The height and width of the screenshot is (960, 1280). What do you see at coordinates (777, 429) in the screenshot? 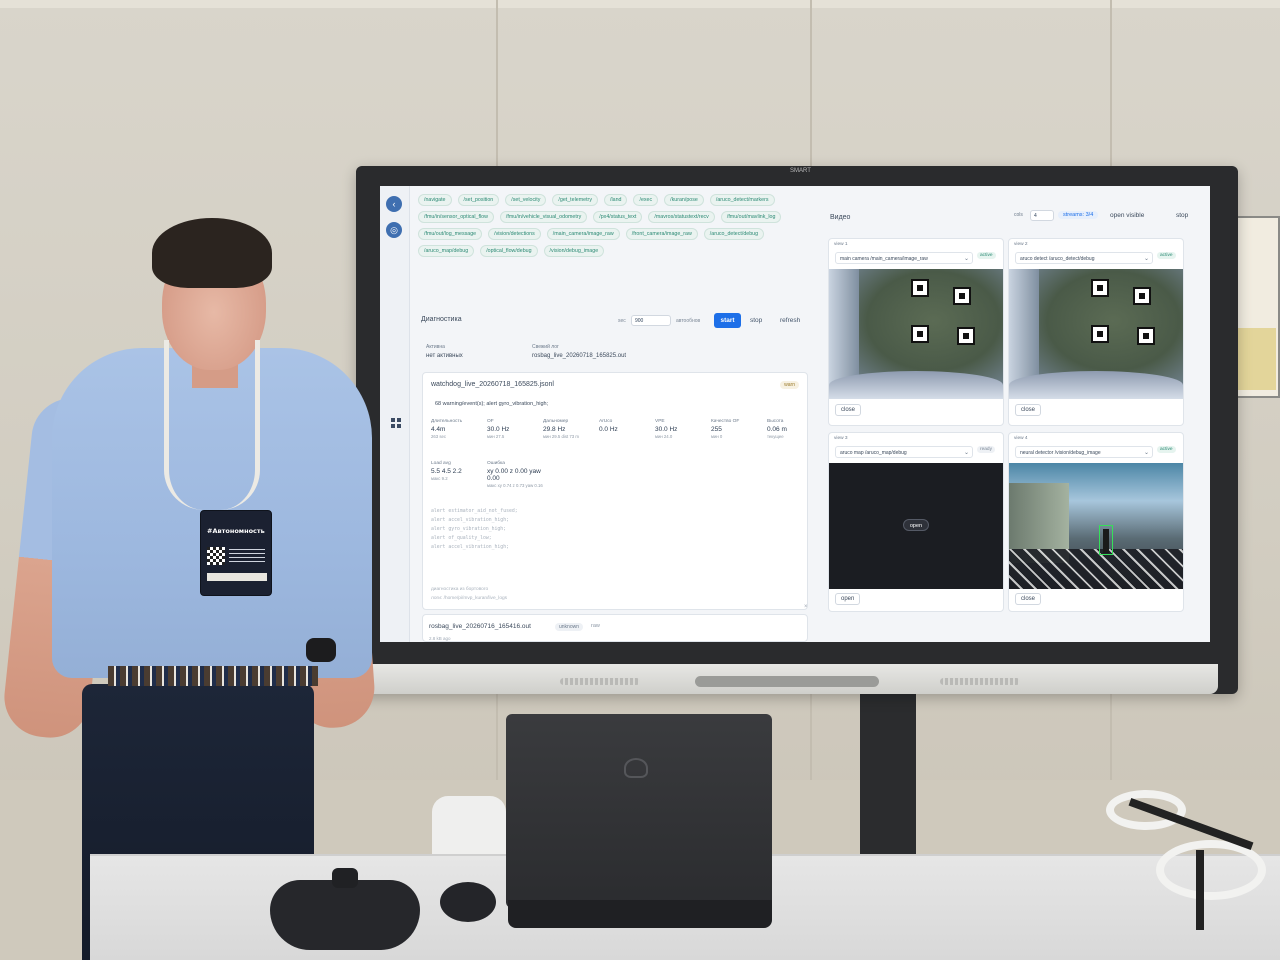
I see `stat-value: 0.06 m` at bounding box center [777, 429].